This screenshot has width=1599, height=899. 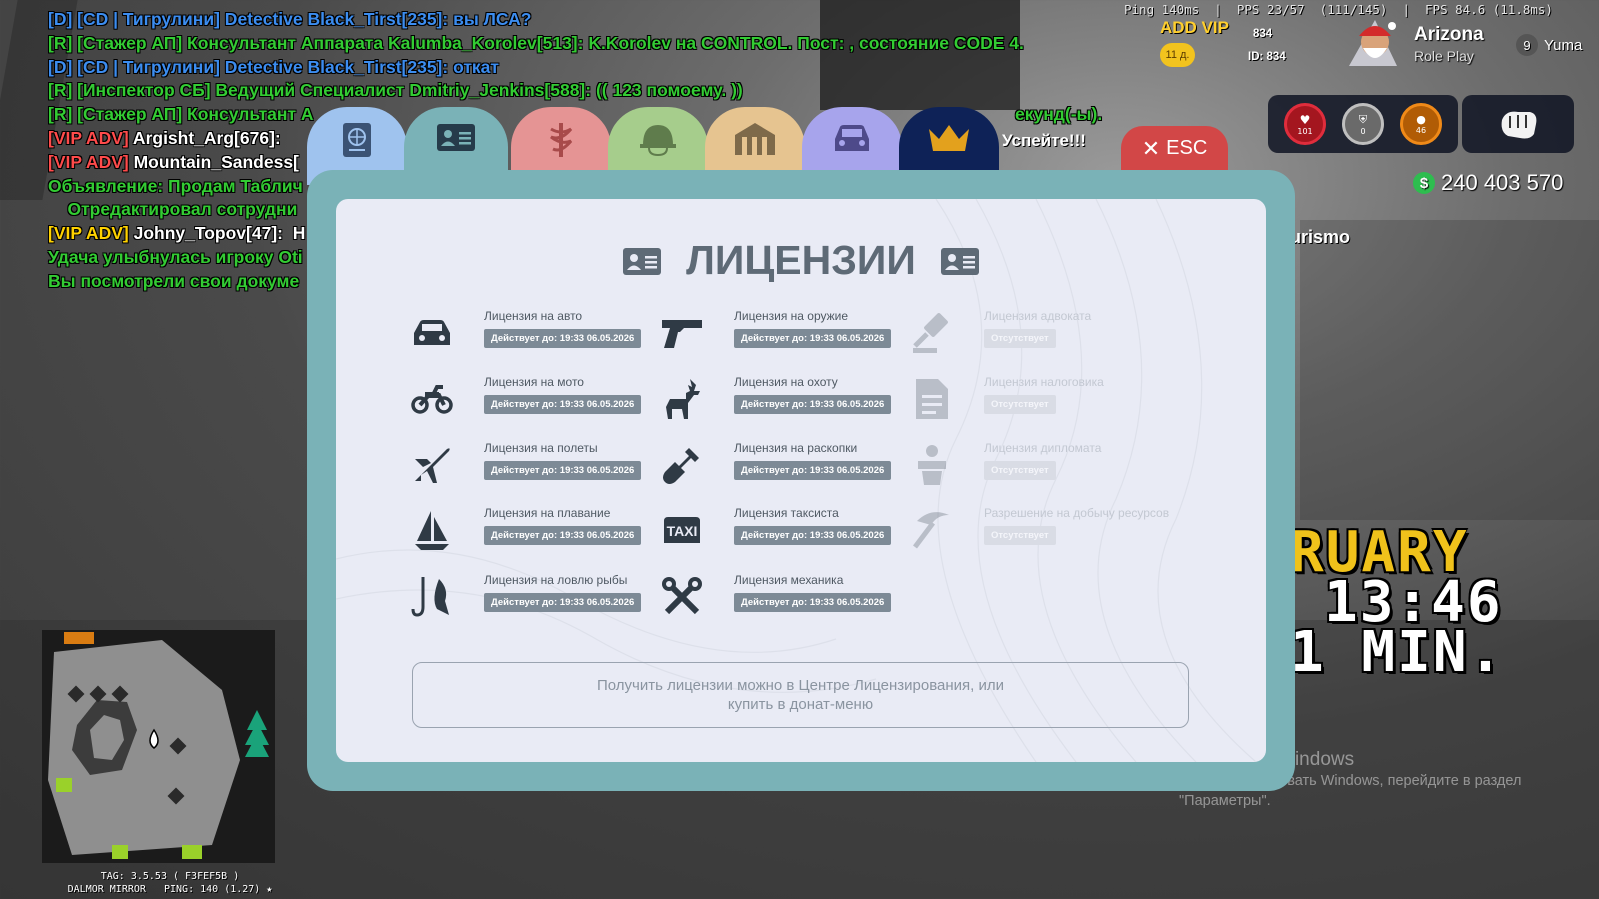 I want to click on armor-icon: ⛨, so click(x=1363, y=119).